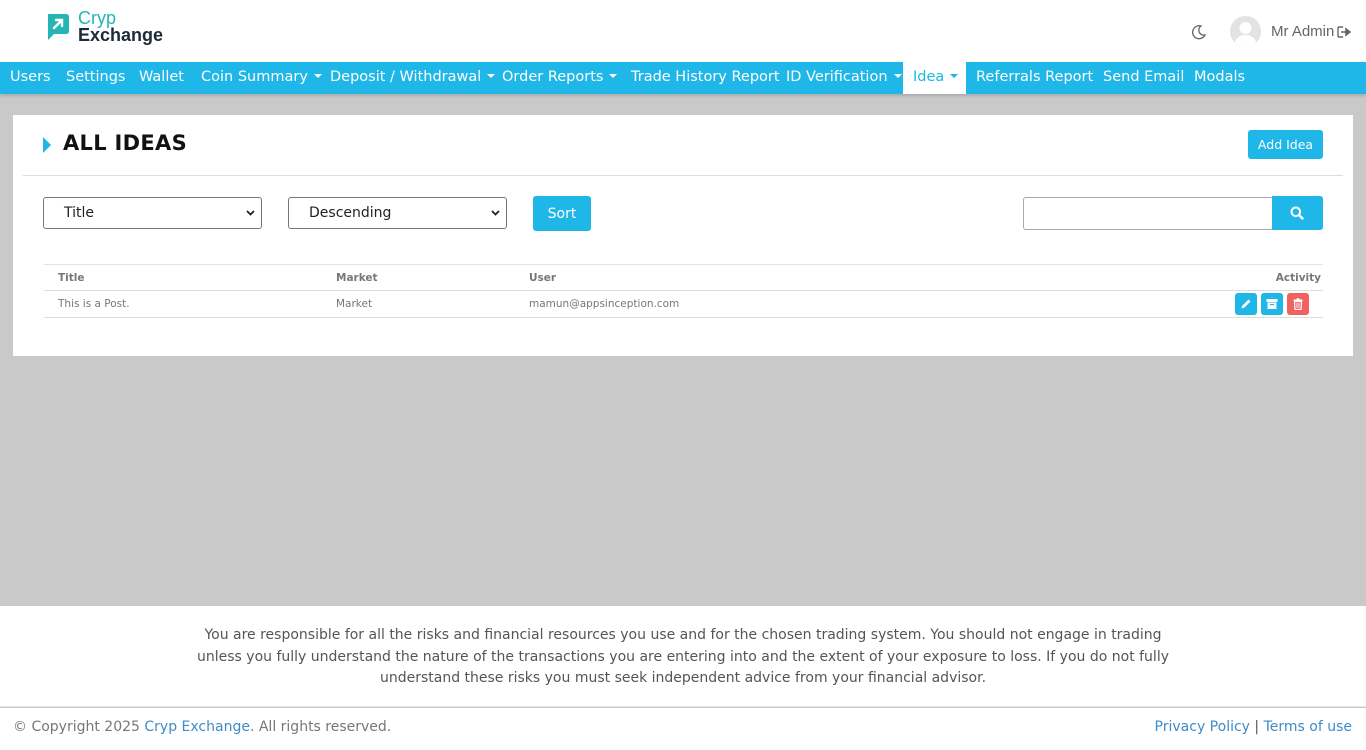  I want to click on col-title-header: Title, so click(71, 278).